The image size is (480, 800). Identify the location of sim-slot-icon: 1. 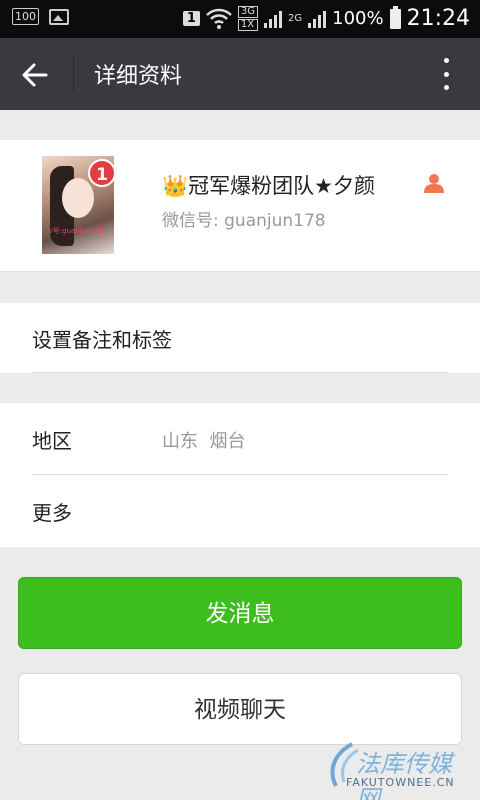
(191, 18).